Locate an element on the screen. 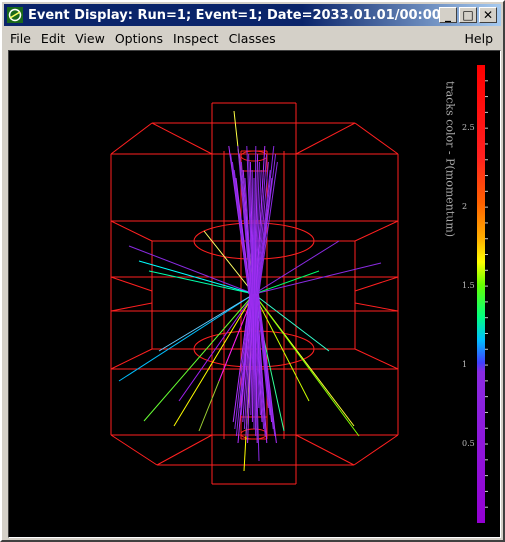  menu-file: File is located at coordinates (20, 38).